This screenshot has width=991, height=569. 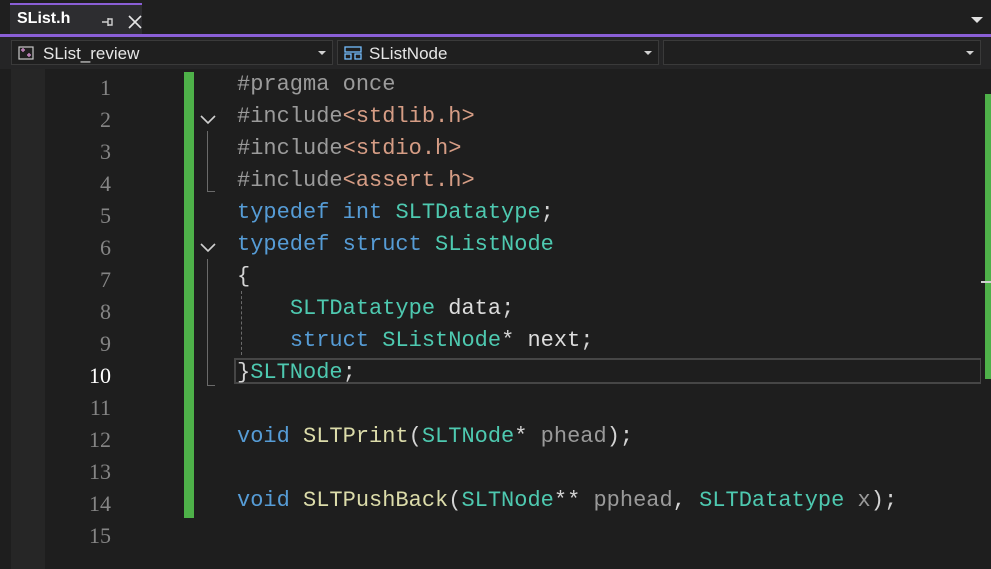 What do you see at coordinates (408, 116) in the screenshot?
I see `include-path: <stdlib.h>` at bounding box center [408, 116].